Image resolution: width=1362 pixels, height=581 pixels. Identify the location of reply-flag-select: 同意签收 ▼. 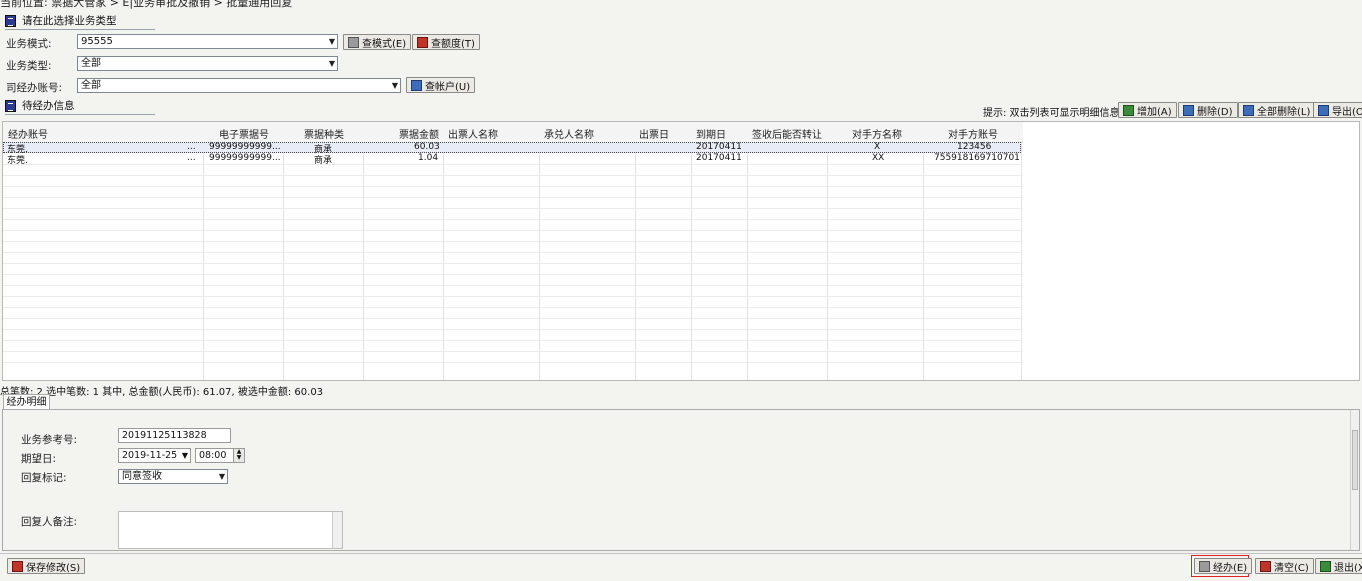
(173, 476).